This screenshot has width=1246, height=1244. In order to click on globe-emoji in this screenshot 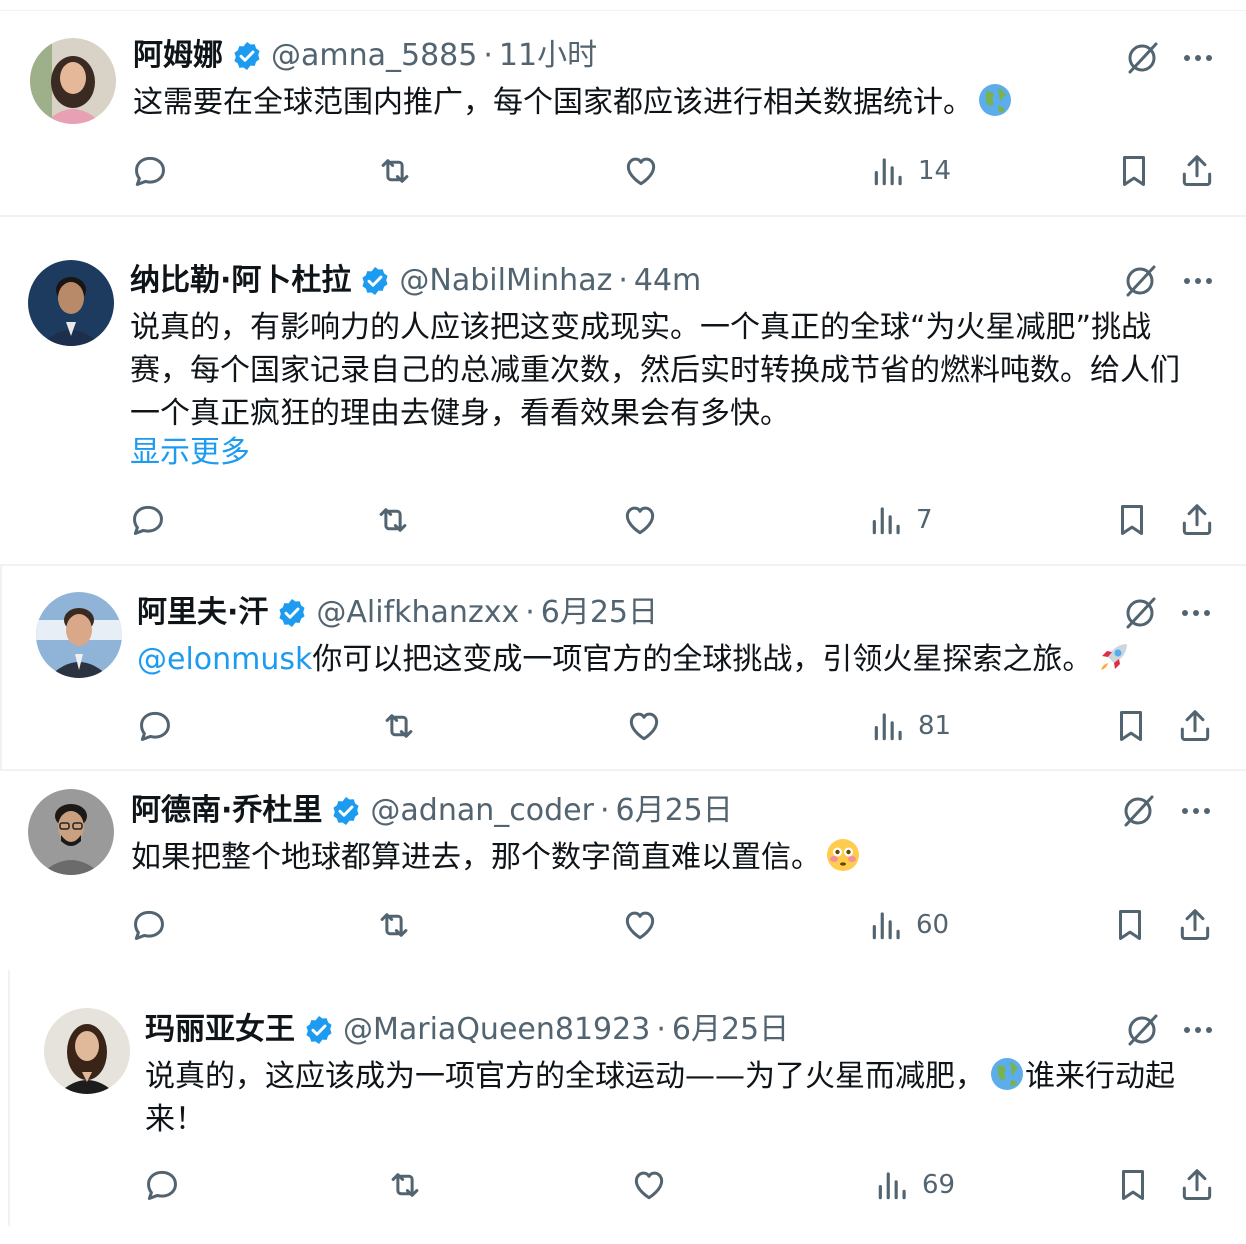, I will do `click(1007, 1074)`.